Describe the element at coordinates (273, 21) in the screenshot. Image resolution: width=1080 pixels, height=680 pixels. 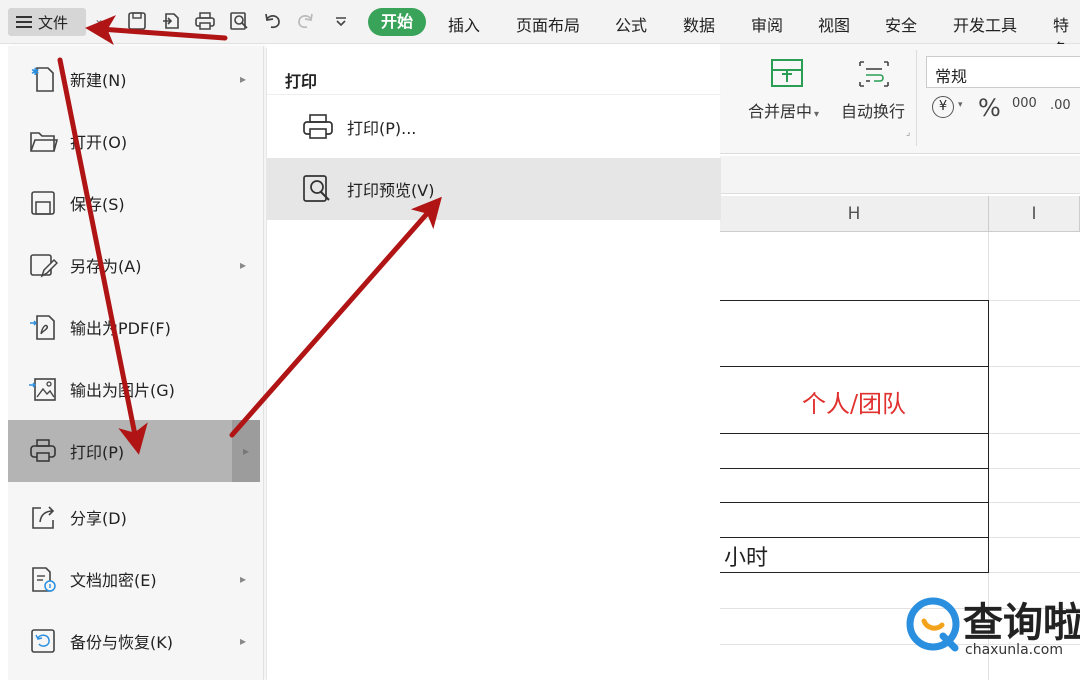
I see `undo-icon` at that location.